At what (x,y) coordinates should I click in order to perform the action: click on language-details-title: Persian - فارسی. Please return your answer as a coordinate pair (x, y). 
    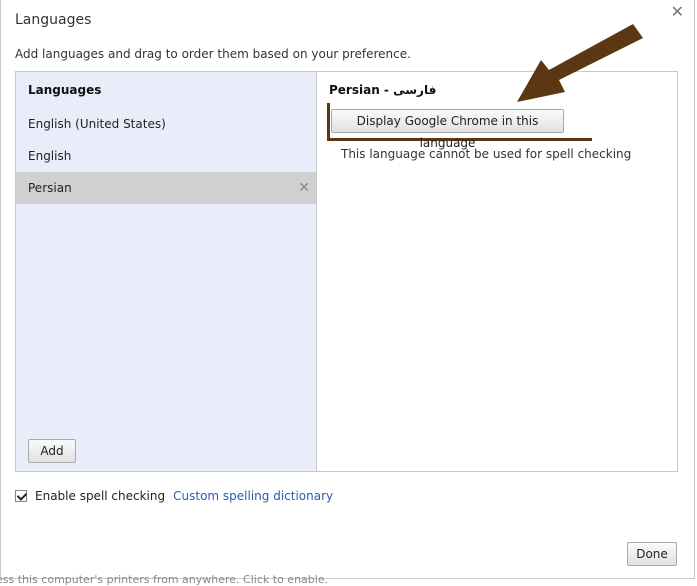
    Looking at the image, I should click on (383, 90).